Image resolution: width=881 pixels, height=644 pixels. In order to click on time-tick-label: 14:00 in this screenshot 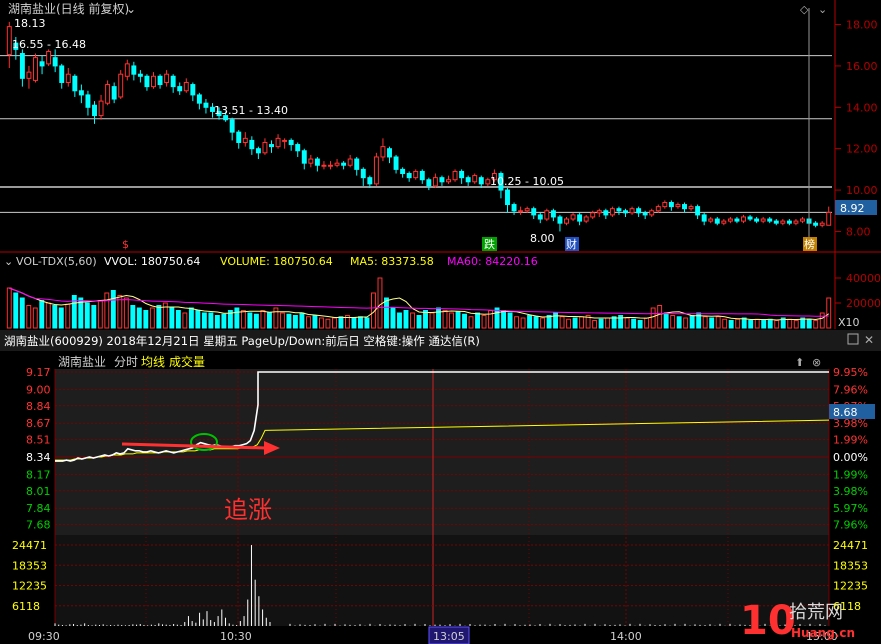, I will do `click(626, 636)`.